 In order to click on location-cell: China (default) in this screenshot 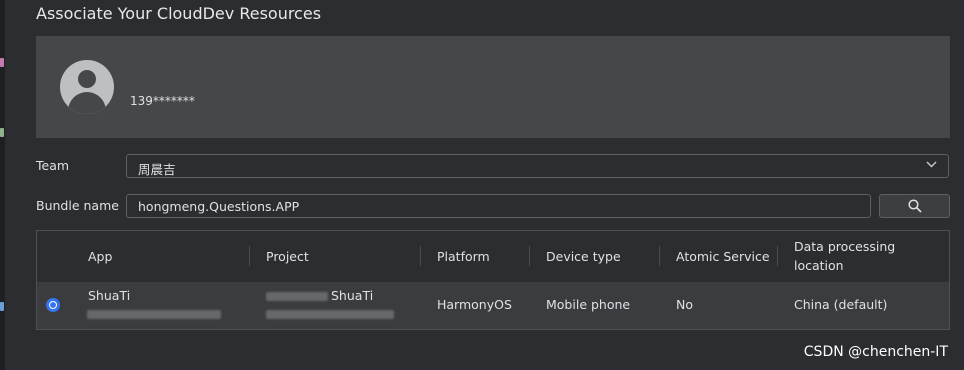, I will do `click(841, 304)`.